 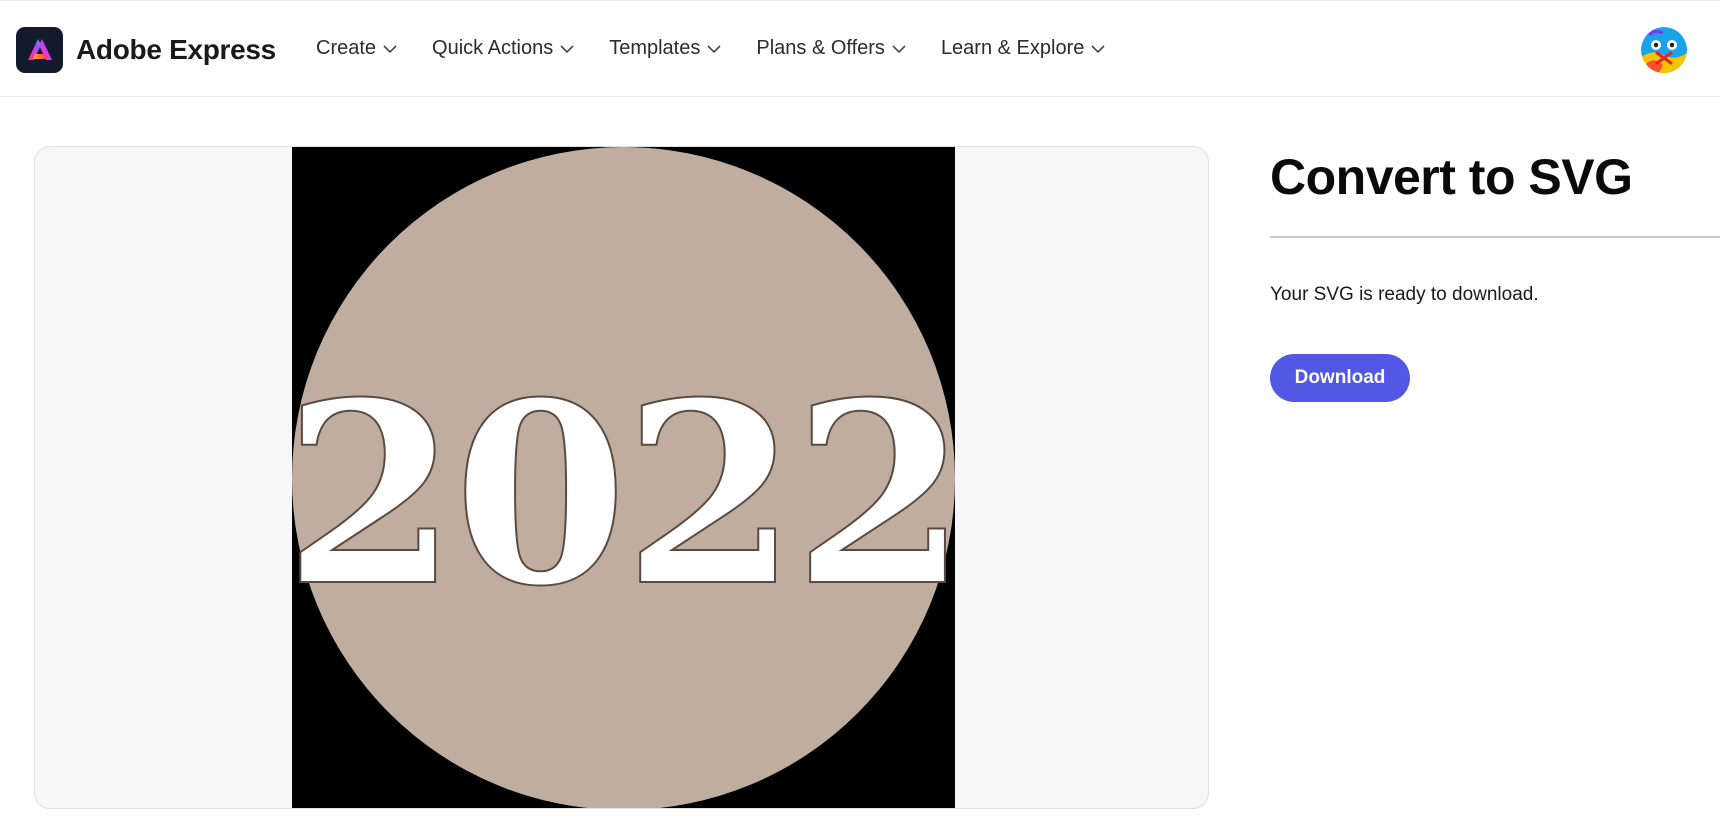 I want to click on nav-create: Create, so click(x=357, y=48).